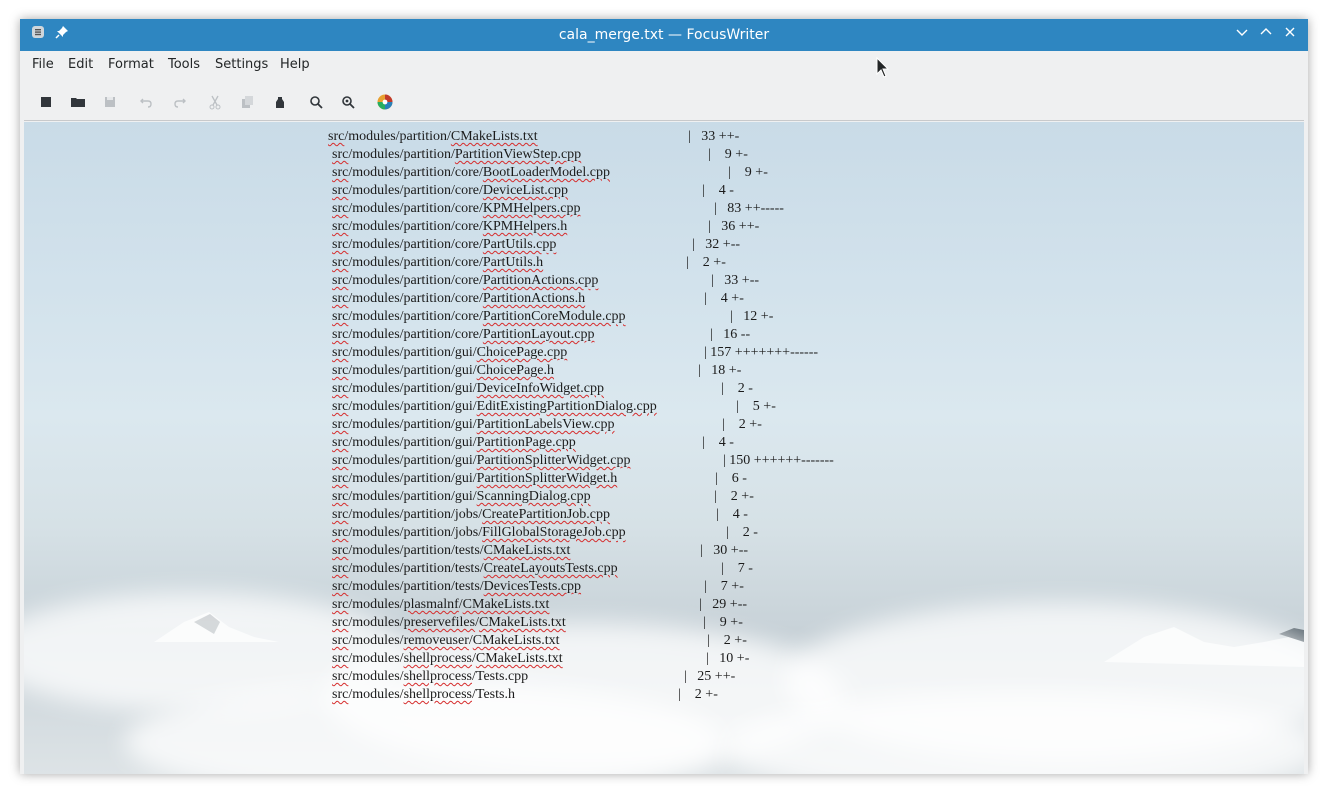  Describe the element at coordinates (215, 102) in the screenshot. I see `cut-icon` at that location.